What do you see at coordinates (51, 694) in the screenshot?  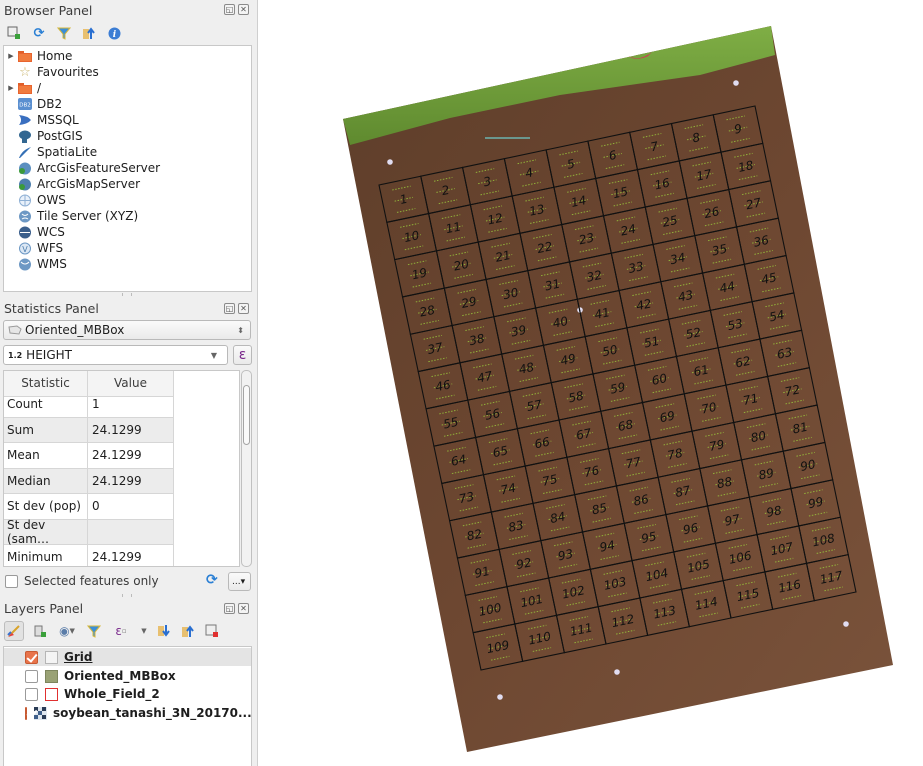 I see `layer-symbol-swatch` at bounding box center [51, 694].